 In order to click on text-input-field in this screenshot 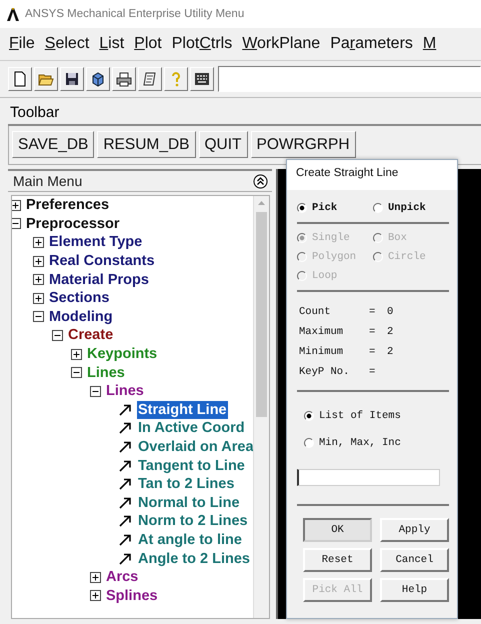, I will do `click(368, 477)`.